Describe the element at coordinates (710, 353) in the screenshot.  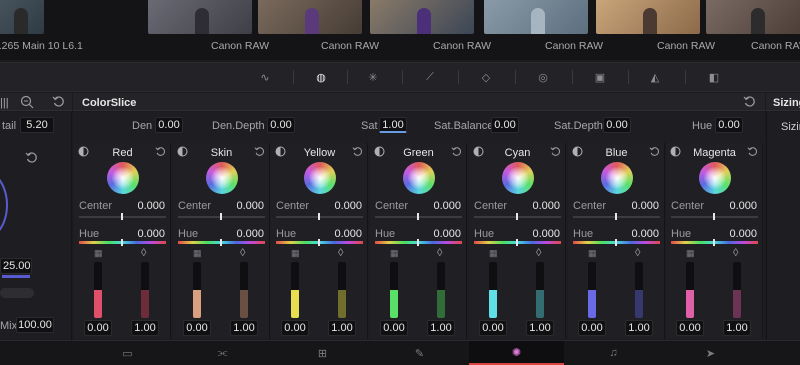
I see `deliver-page-icon: ➤` at that location.